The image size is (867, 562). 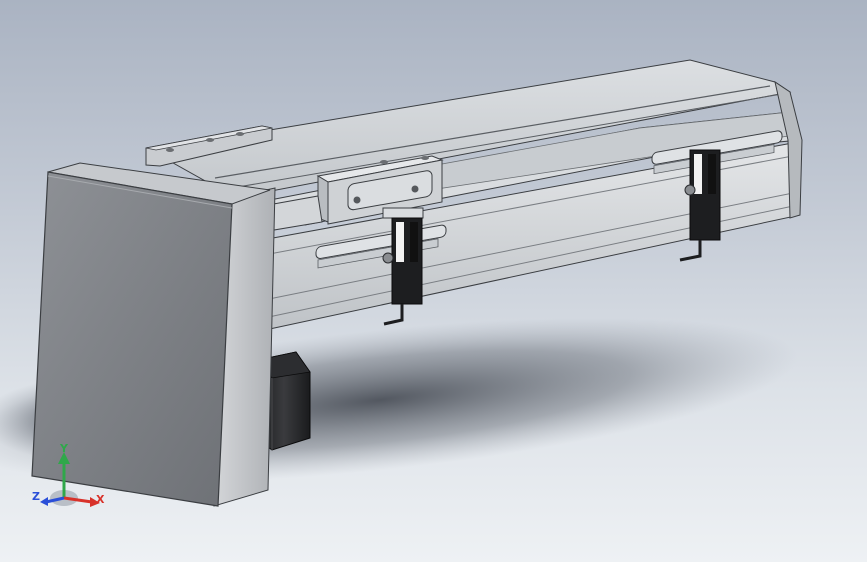 I want to click on coordinate-triad: Y X Z, so click(x=70, y=480).